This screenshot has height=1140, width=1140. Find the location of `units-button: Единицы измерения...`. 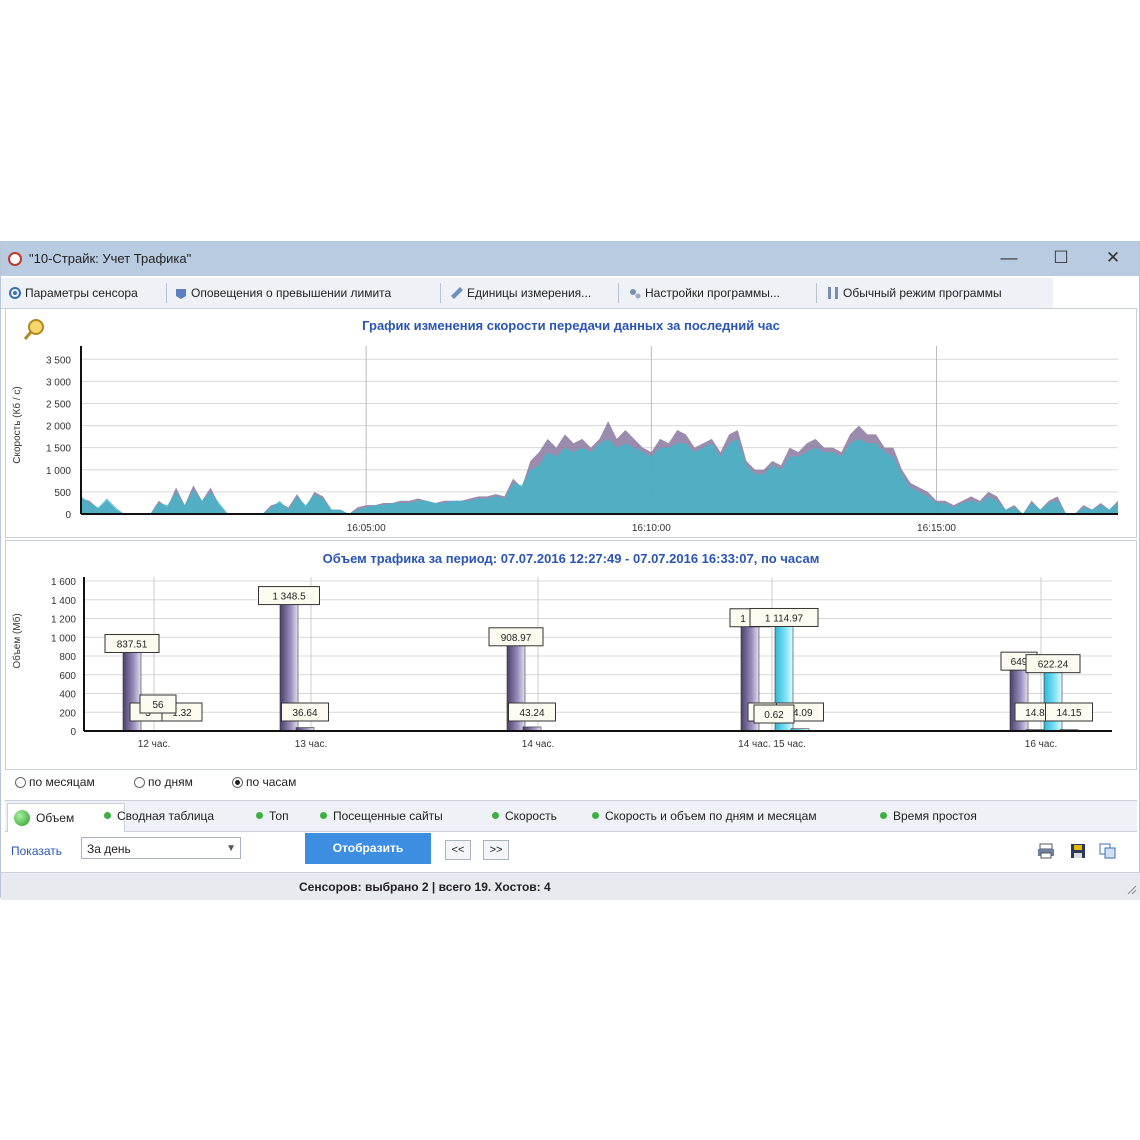

units-button: Единицы измерения... is located at coordinates (533, 293).